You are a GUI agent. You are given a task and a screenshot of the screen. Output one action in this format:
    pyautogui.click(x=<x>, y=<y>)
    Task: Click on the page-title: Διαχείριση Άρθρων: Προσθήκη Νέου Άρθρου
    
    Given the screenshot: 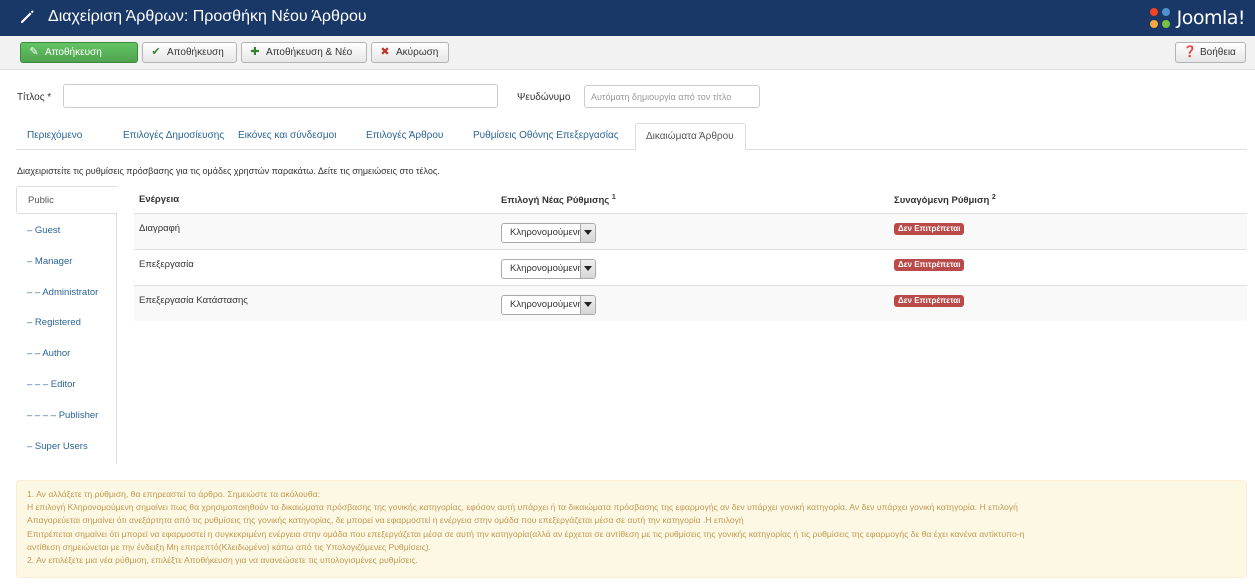 What is the action you would take?
    pyautogui.click(x=207, y=16)
    